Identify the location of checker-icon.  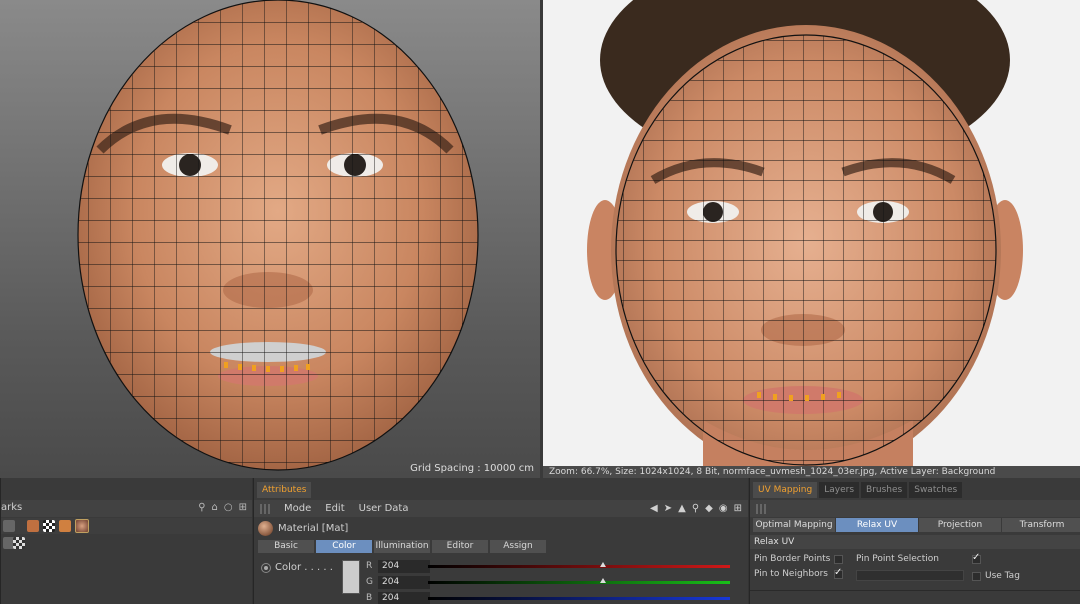
(19, 543).